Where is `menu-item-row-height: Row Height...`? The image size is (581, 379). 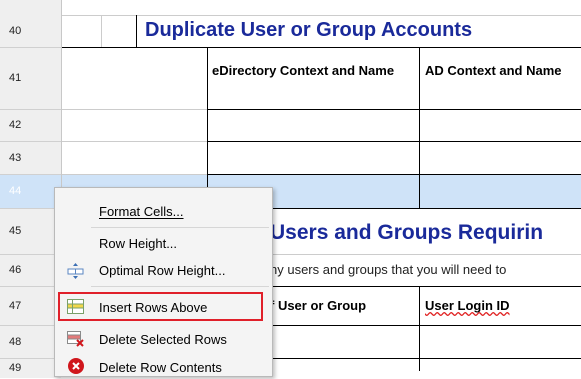 menu-item-row-height: Row Height... is located at coordinates (138, 243).